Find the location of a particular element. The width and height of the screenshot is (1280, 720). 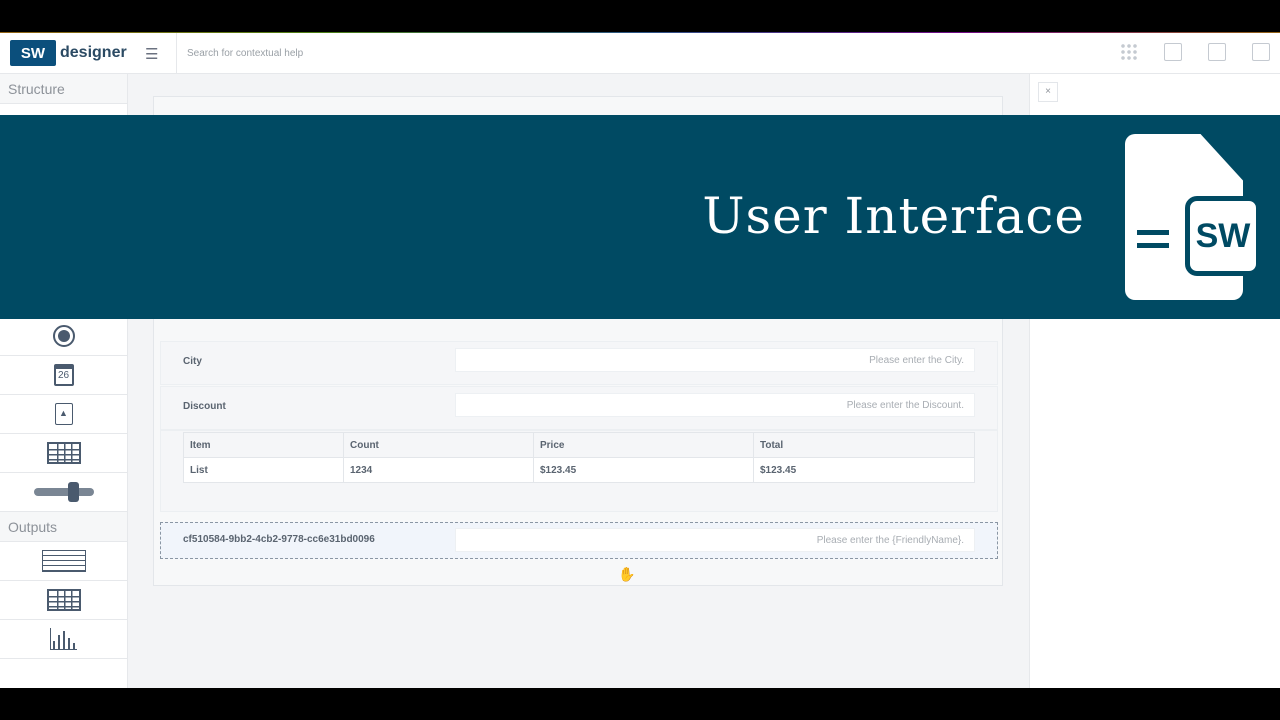

hamburger-menu-icon: ☰ is located at coordinates (151, 54).